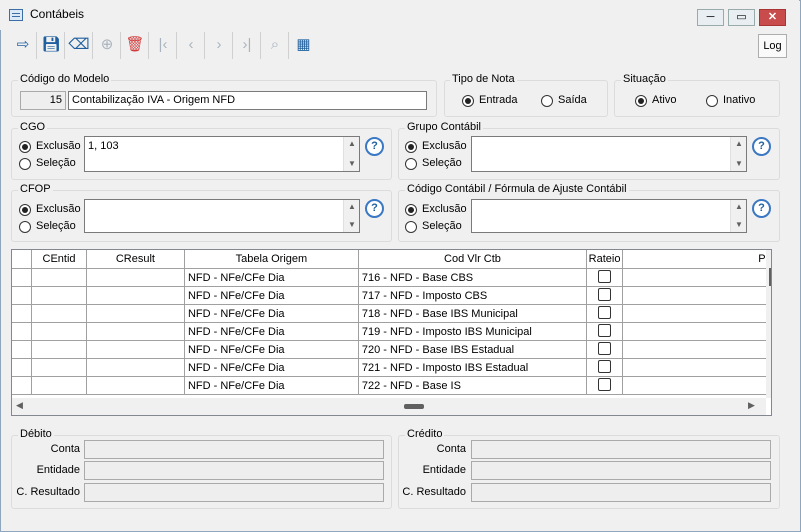 This screenshot has width=801, height=532. What do you see at coordinates (374, 208) in the screenshot?
I see `cfop-help-icon: ?` at bounding box center [374, 208].